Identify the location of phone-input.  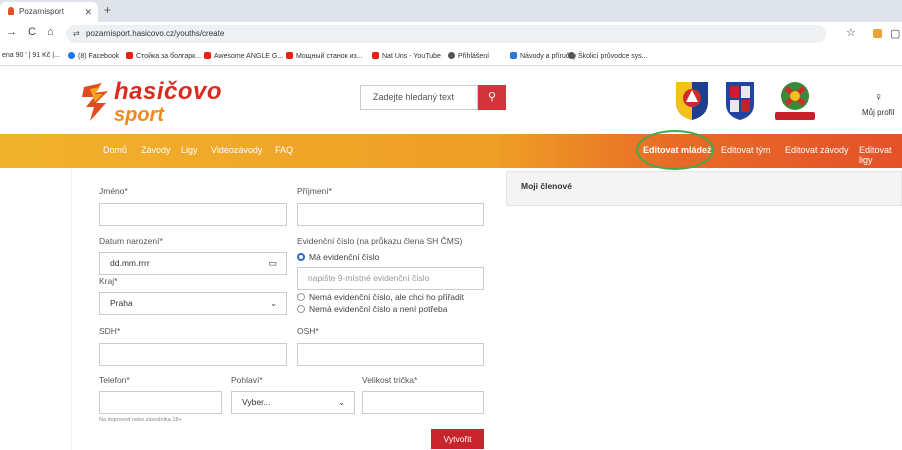
(160, 402).